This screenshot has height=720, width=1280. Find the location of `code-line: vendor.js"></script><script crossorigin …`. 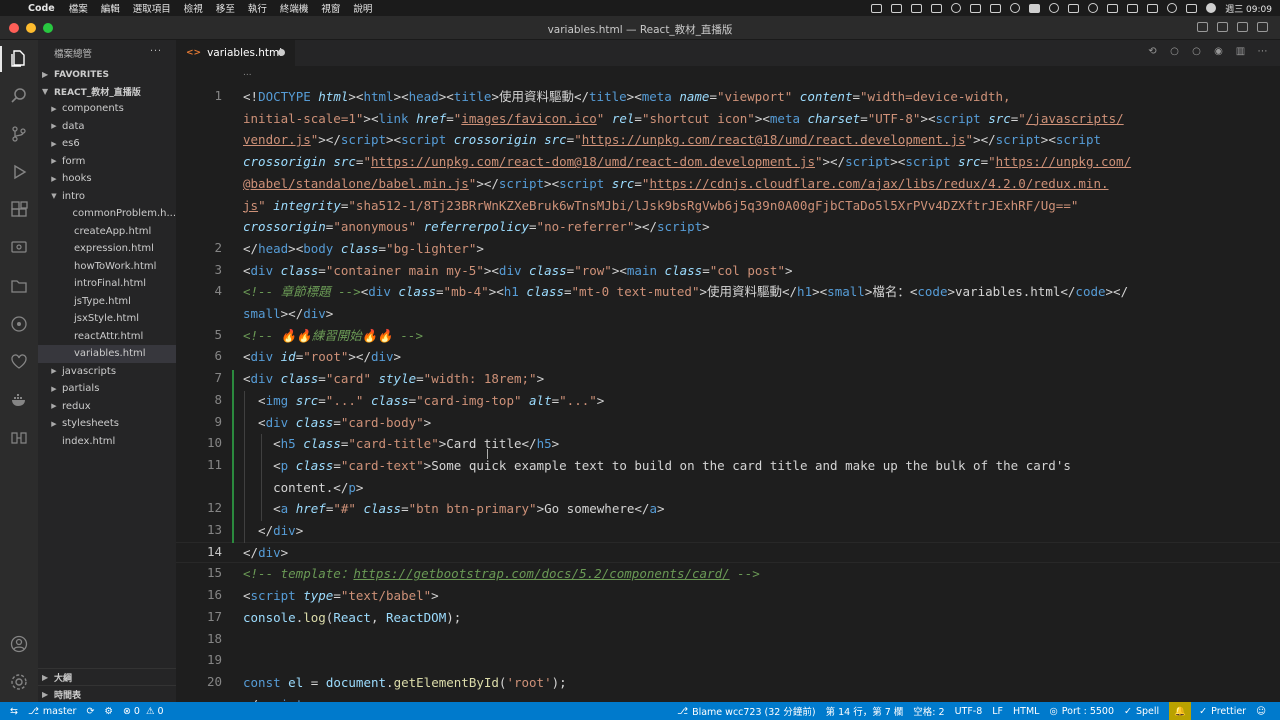

code-line: vendor.js"></script><script crossorigin … is located at coordinates (672, 140).